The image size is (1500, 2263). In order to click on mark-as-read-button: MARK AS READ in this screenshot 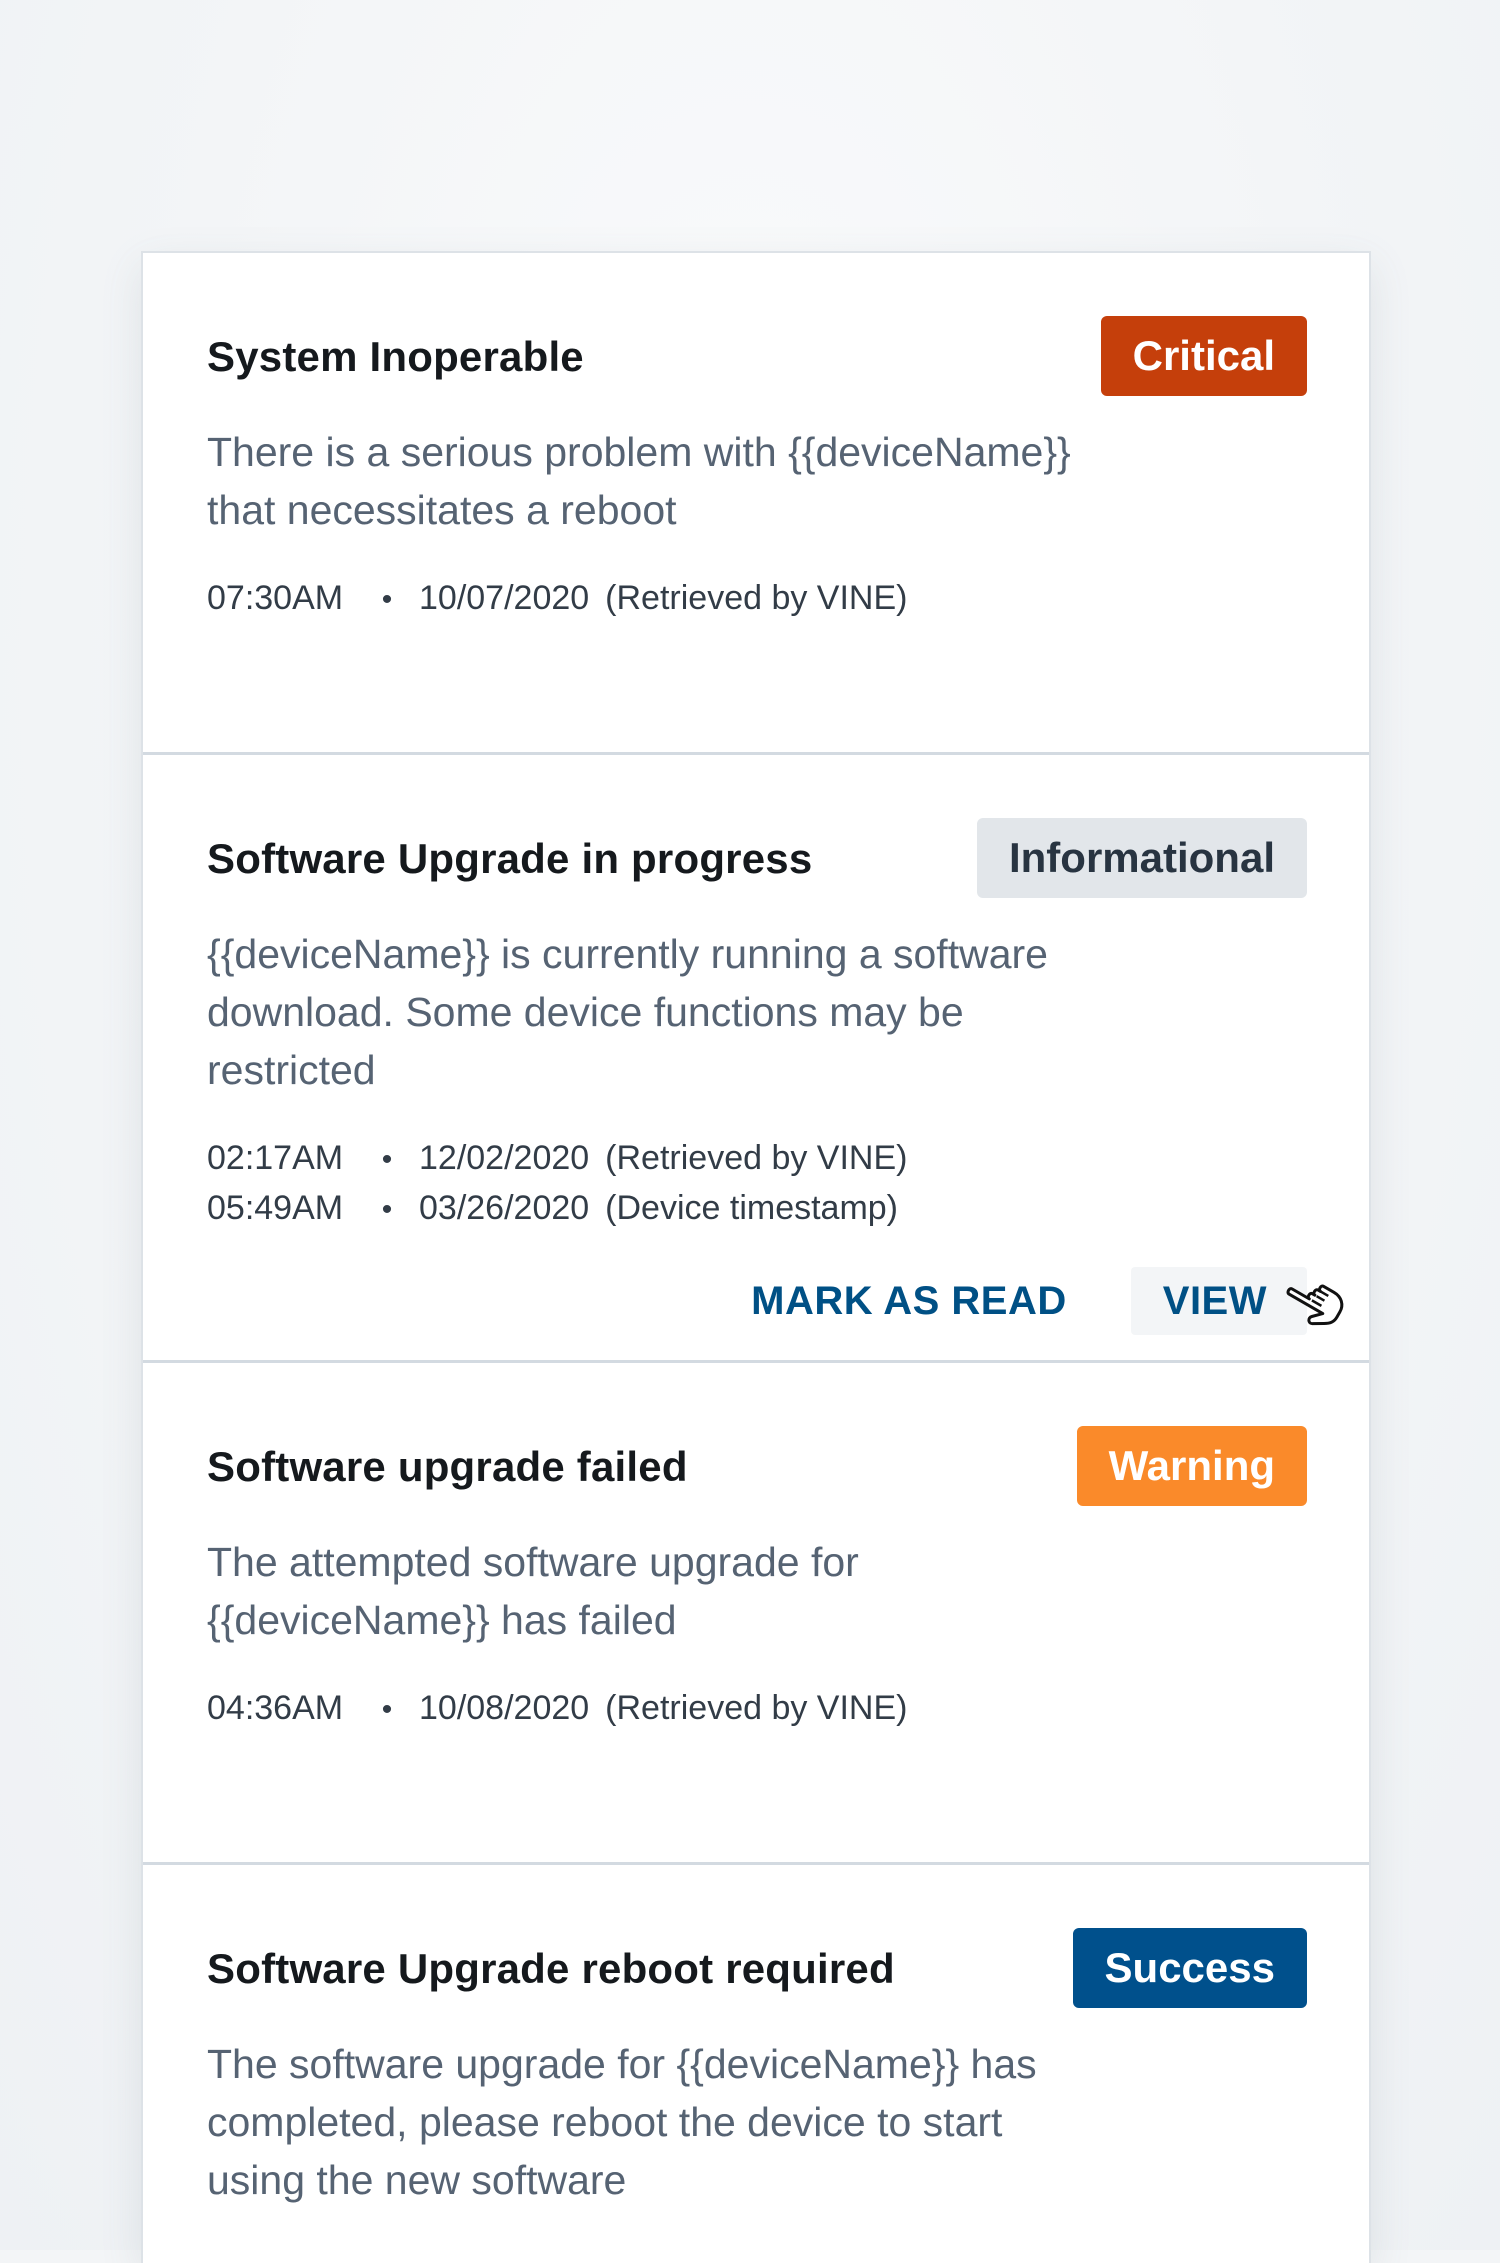, I will do `click(909, 1301)`.